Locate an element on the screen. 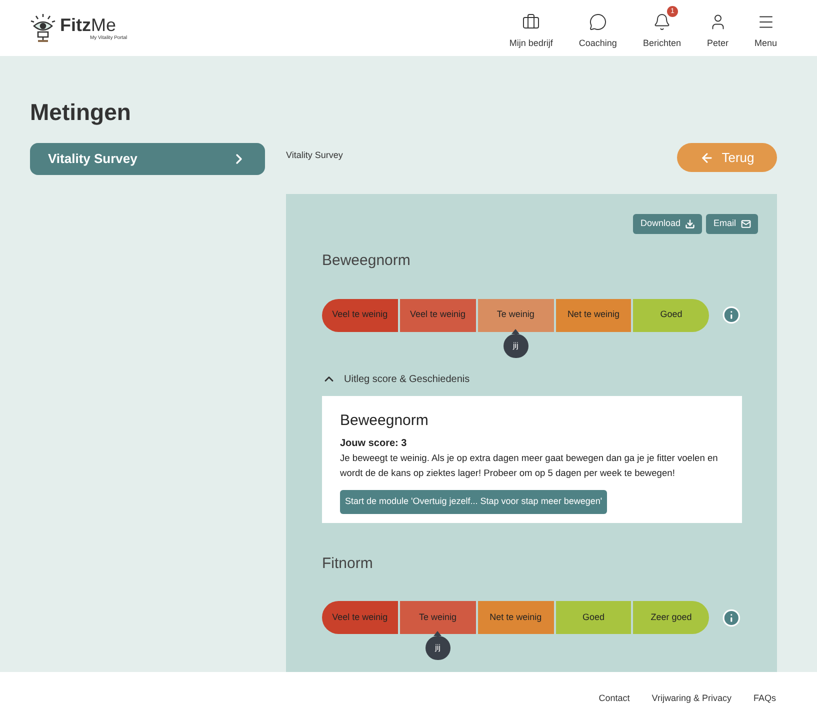 The width and height of the screenshot is (817, 726). page-title: Metingen is located at coordinates (81, 112).